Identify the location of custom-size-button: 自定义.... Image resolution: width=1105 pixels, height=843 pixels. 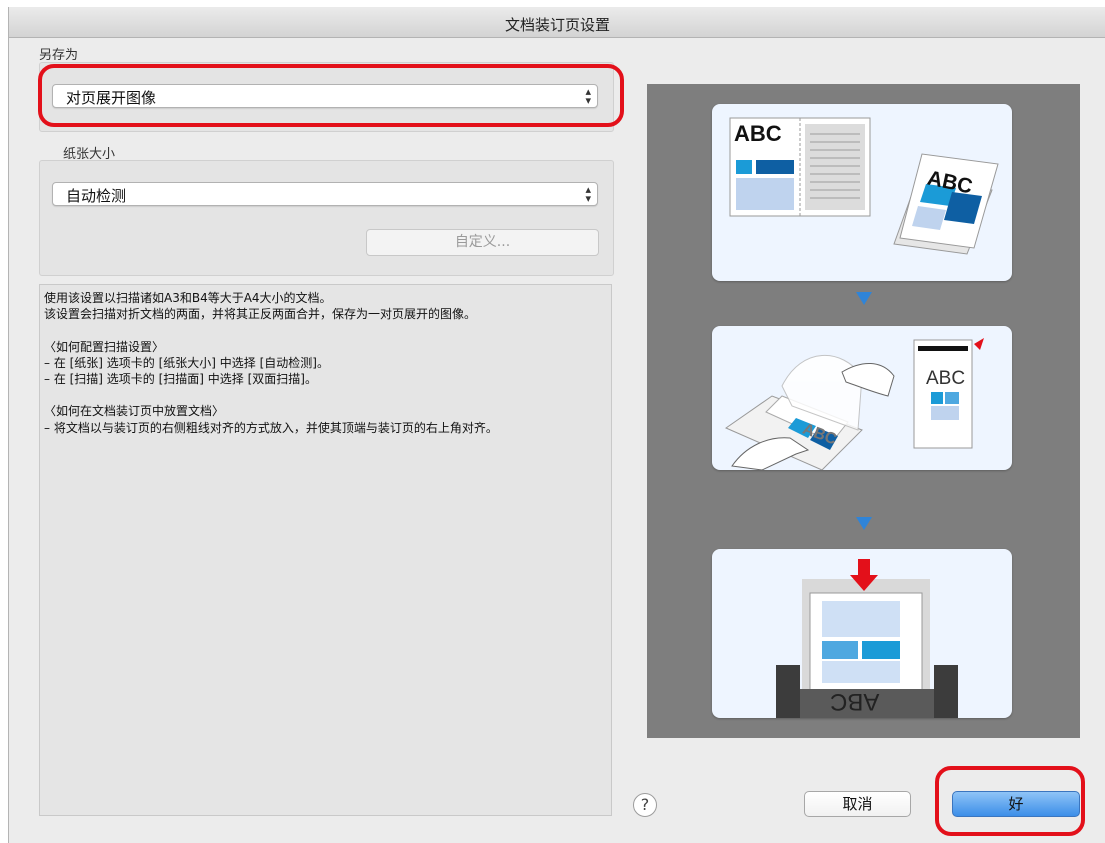
(482, 242).